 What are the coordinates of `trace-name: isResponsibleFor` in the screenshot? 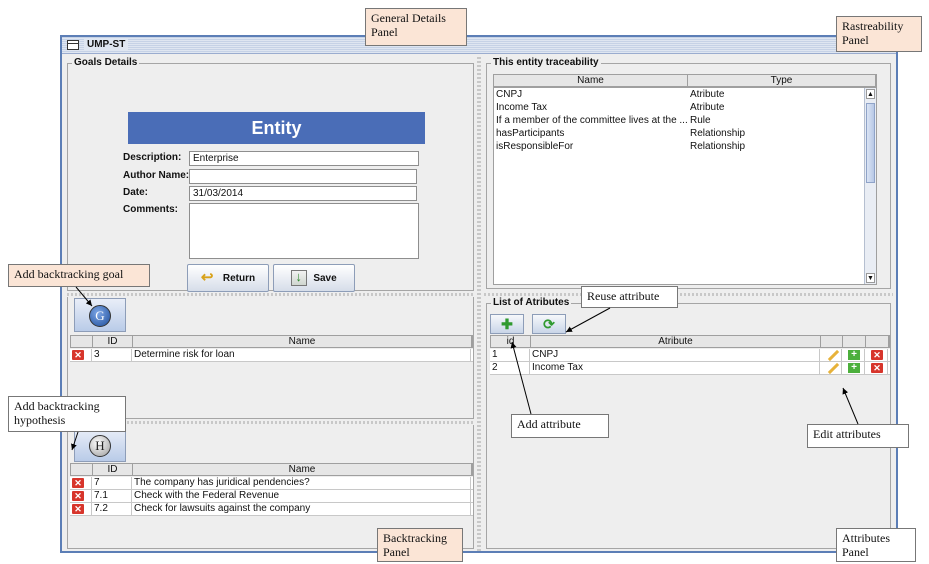 It's located at (535, 146).